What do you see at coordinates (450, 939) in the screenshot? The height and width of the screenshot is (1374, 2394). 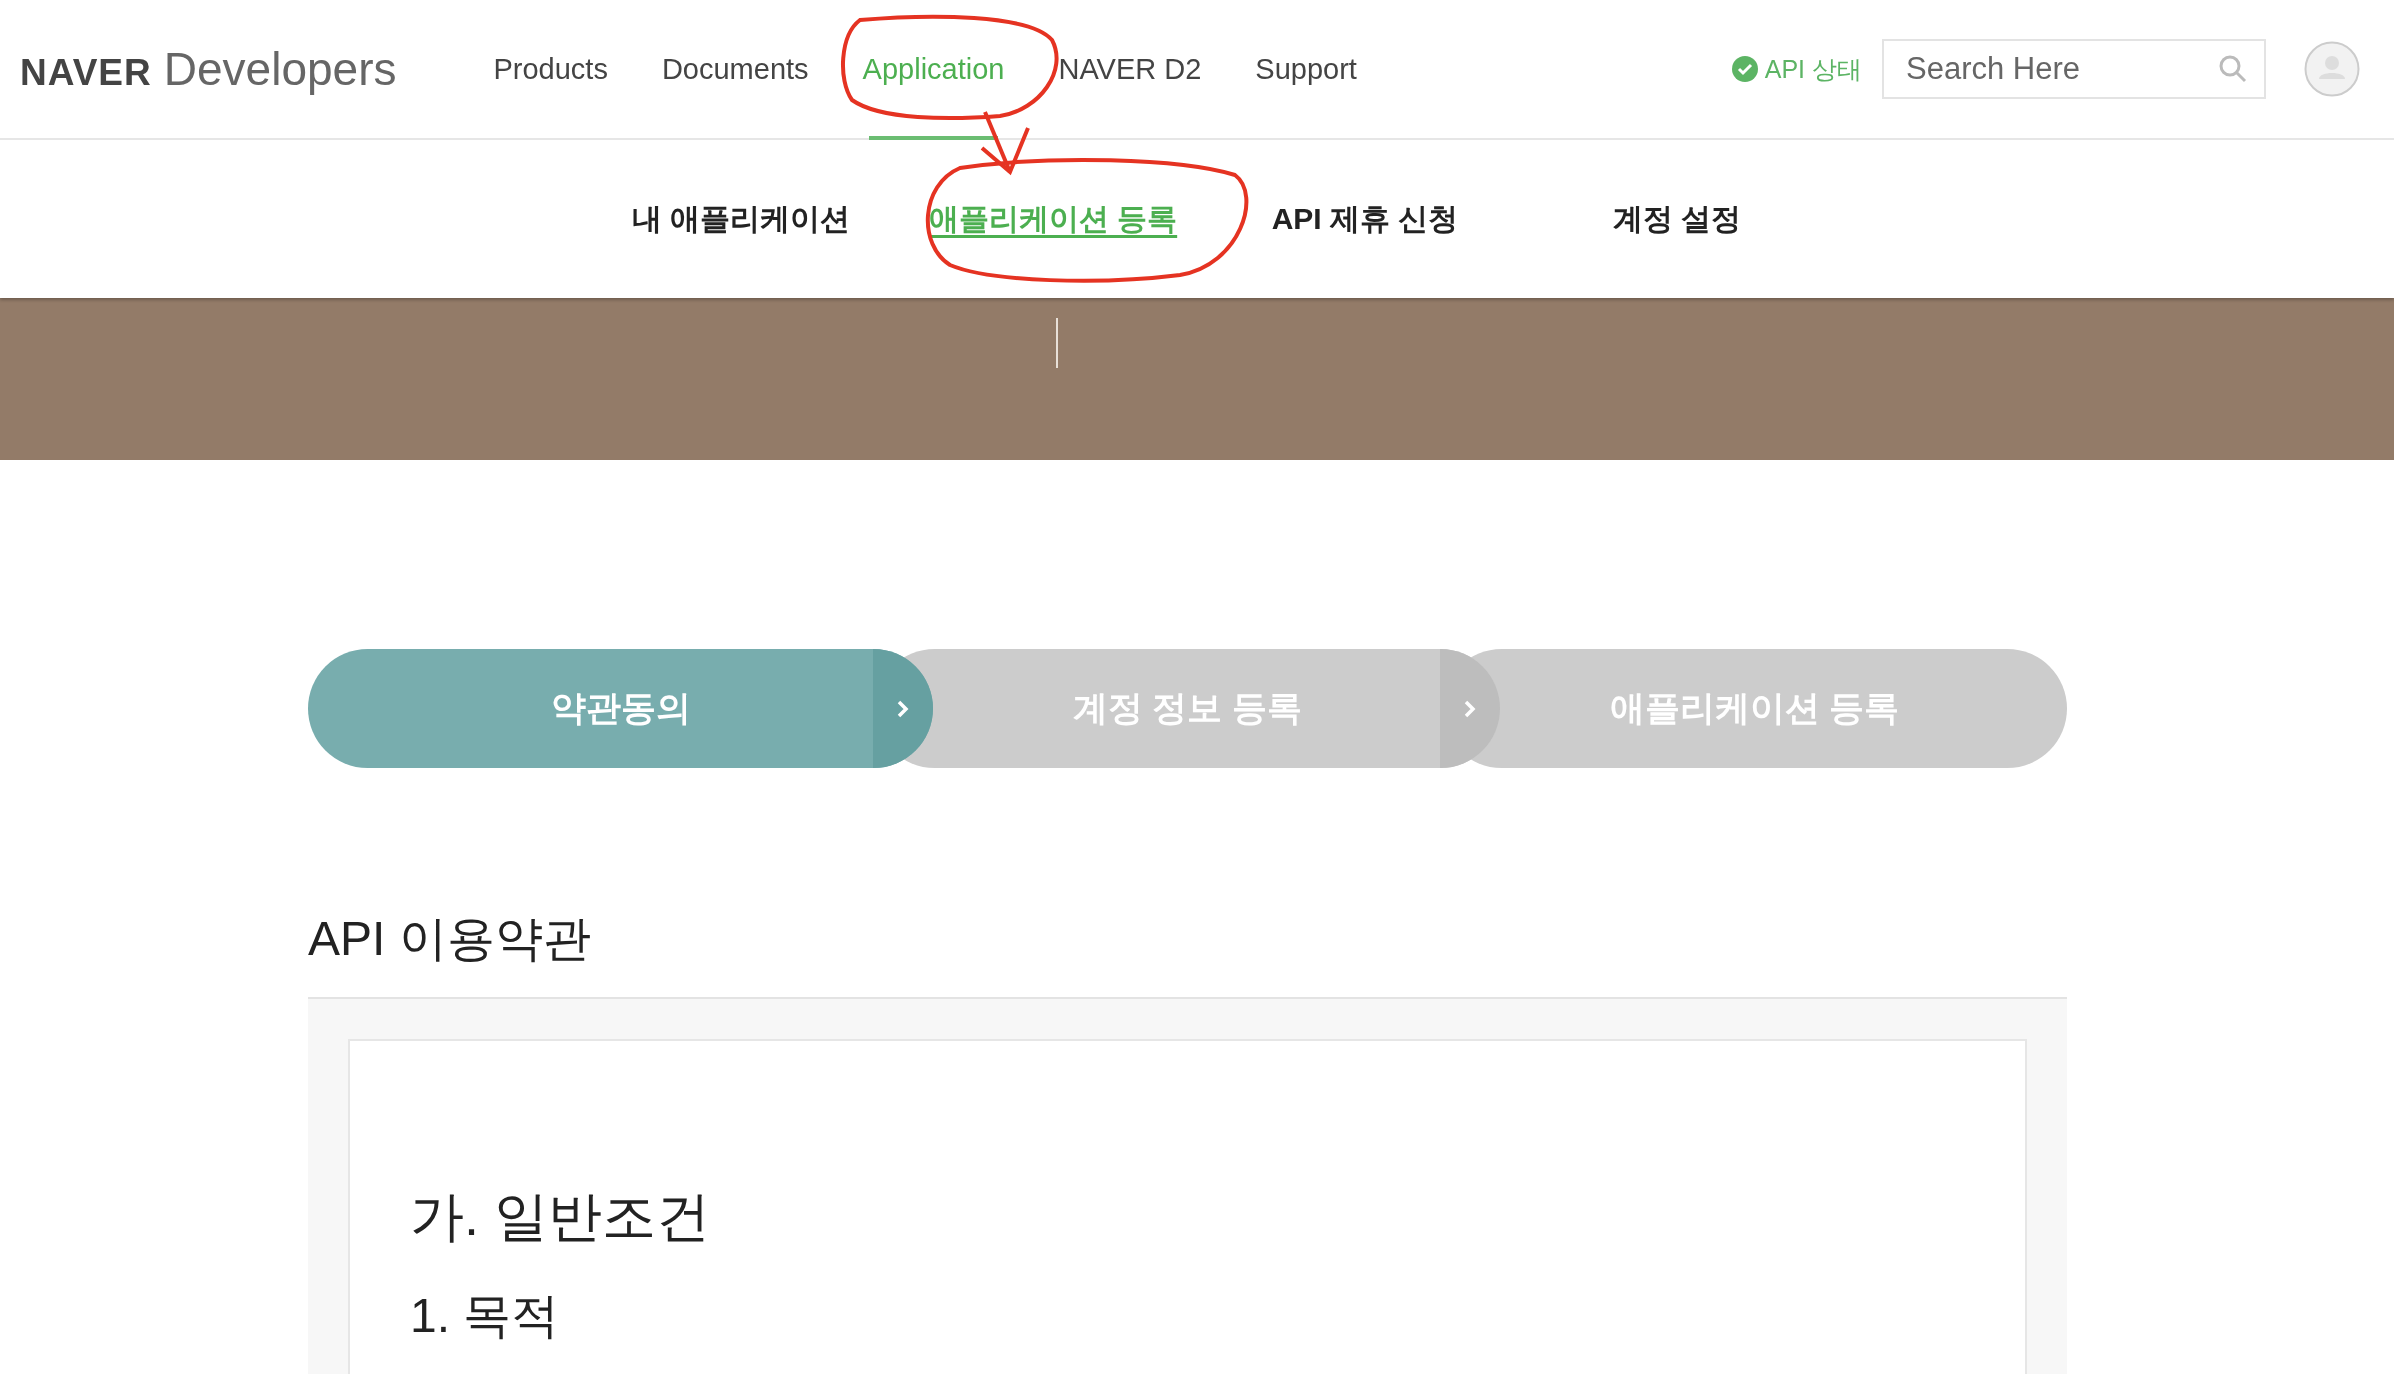 I see `section-title: API 이용약관` at bounding box center [450, 939].